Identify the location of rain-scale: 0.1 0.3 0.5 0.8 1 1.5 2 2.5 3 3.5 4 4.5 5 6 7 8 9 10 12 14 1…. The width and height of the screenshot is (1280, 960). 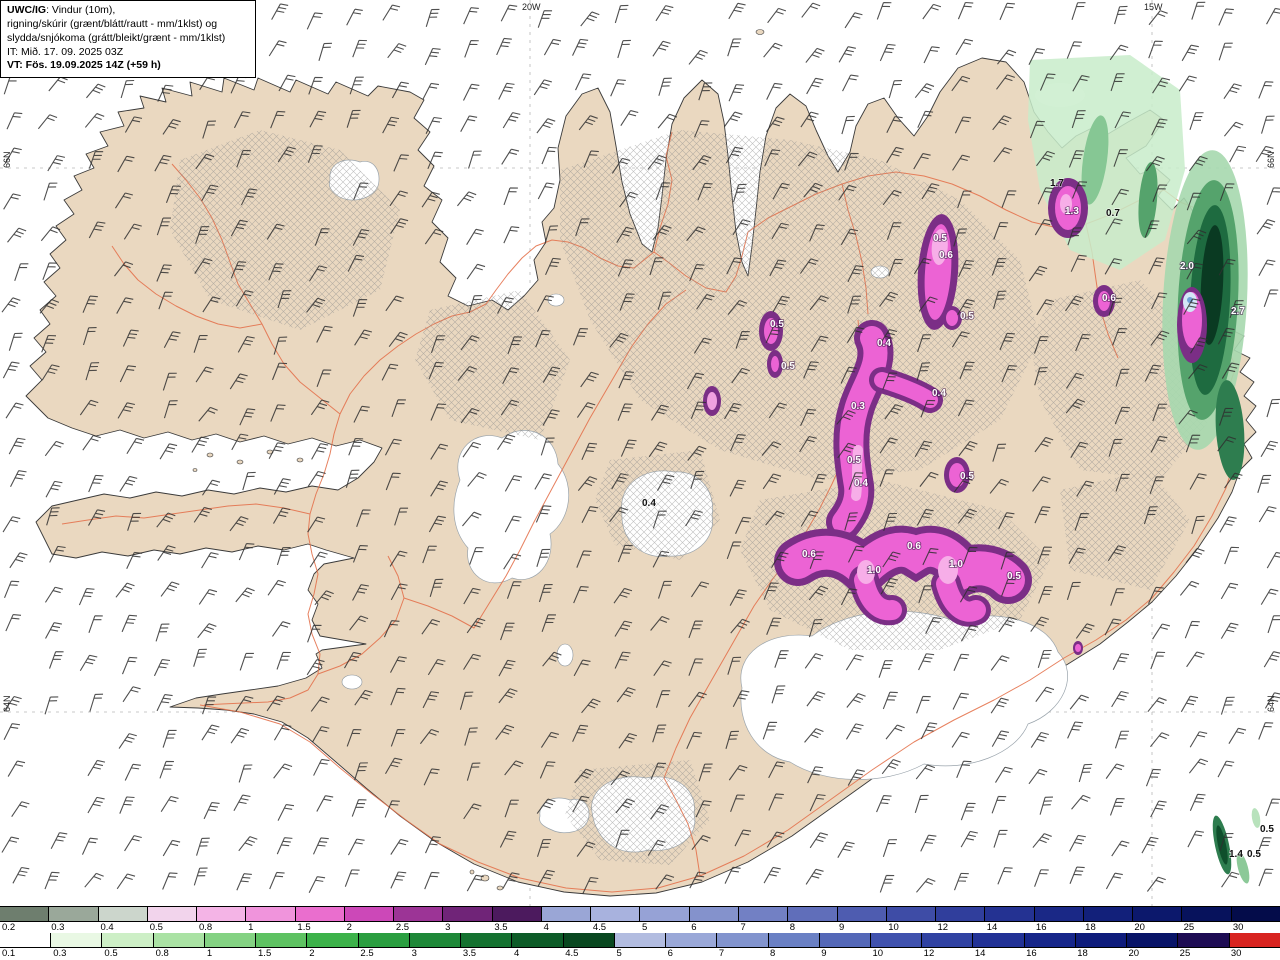
(640, 946).